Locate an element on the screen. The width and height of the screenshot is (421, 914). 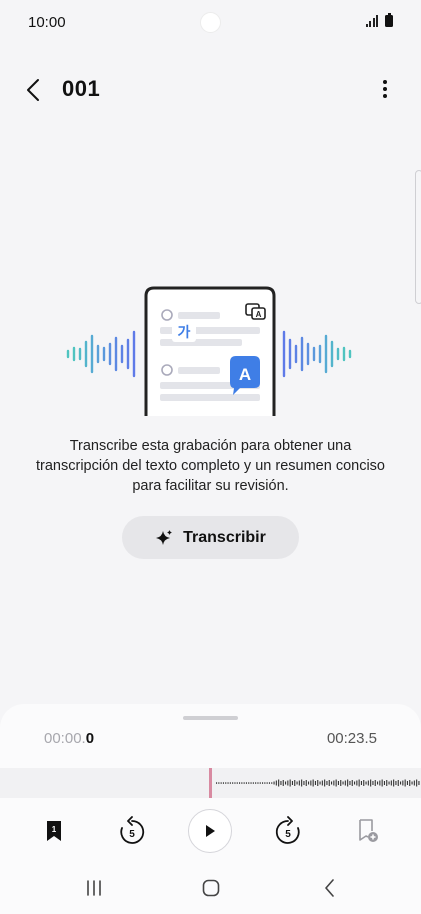
forward-5-button: 5 is located at coordinates (288, 831).